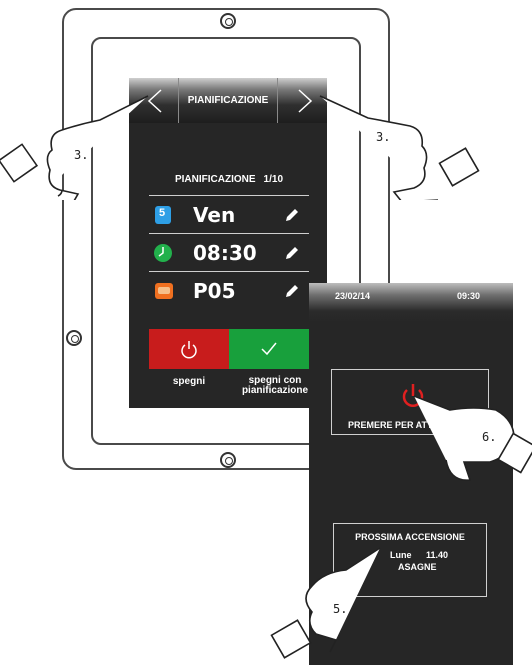 This screenshot has height=665, width=532. Describe the element at coordinates (277, 100) in the screenshot. I see `header-divider` at that location.